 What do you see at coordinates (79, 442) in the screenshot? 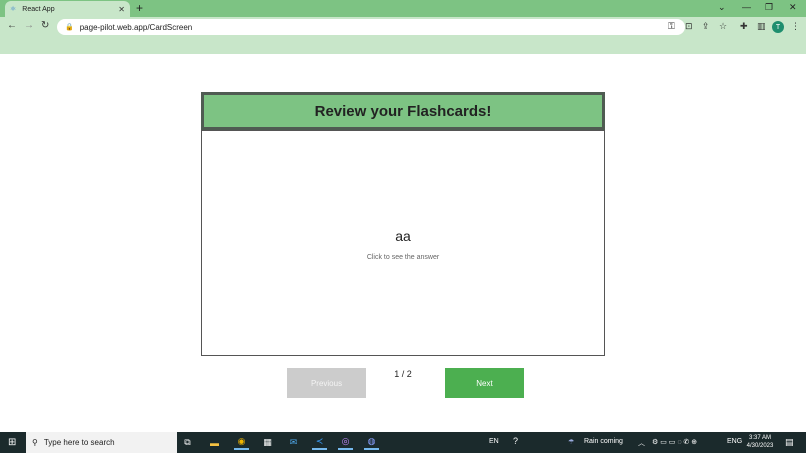
I see `search-placeholder: Type here to search` at bounding box center [79, 442].